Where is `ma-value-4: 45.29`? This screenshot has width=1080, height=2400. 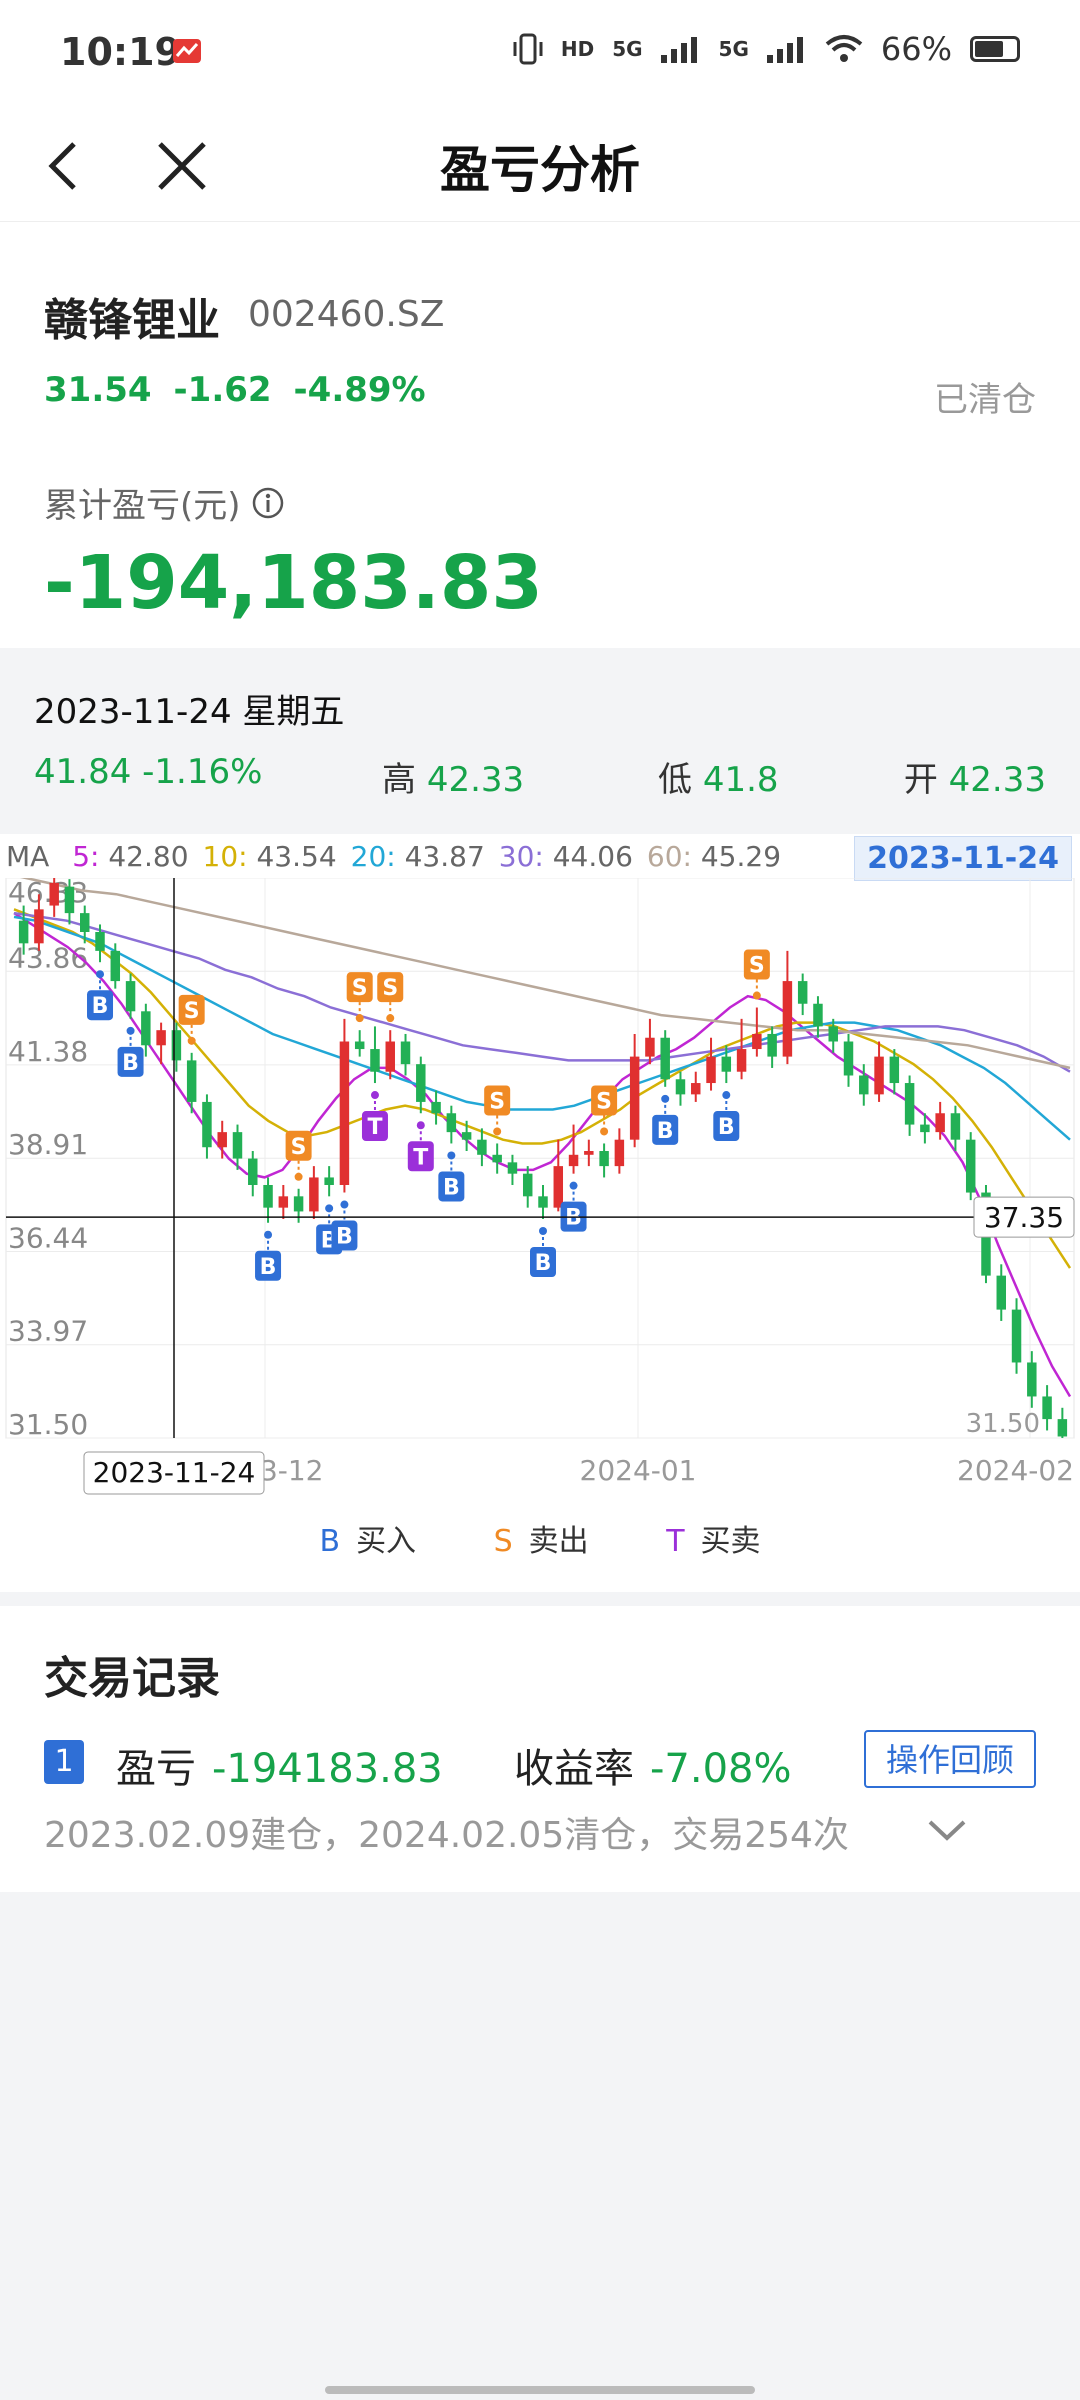 ma-value-4: 45.29 is located at coordinates (736, 856).